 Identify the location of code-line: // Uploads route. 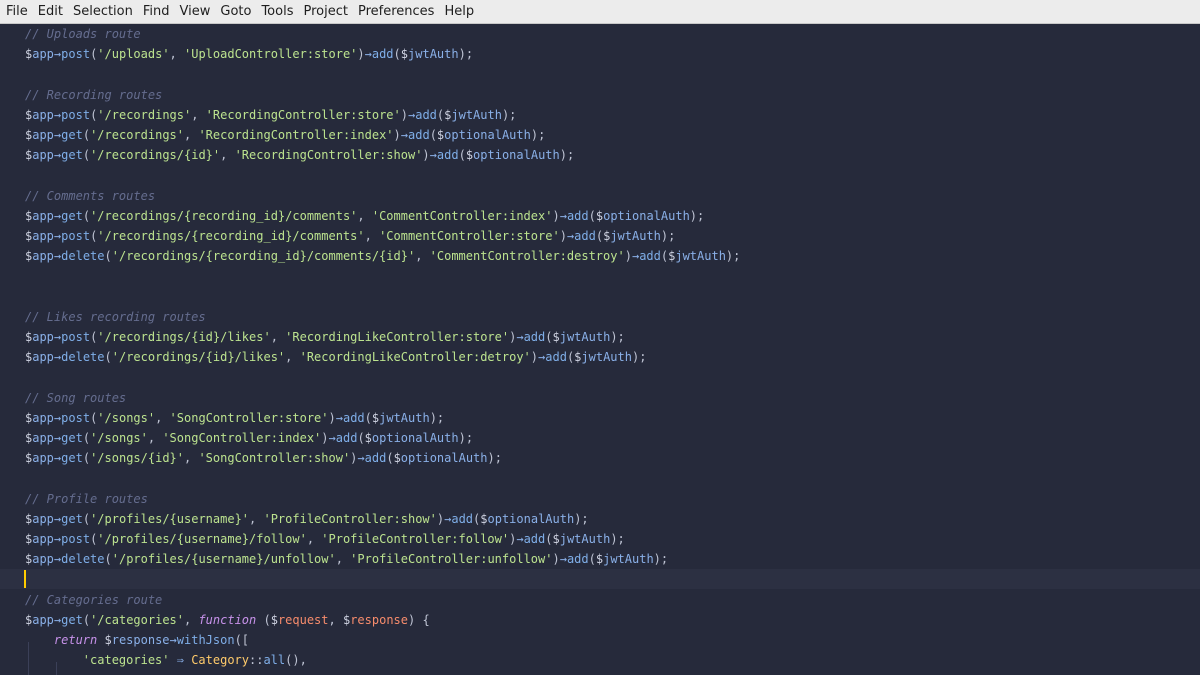
(600, 34).